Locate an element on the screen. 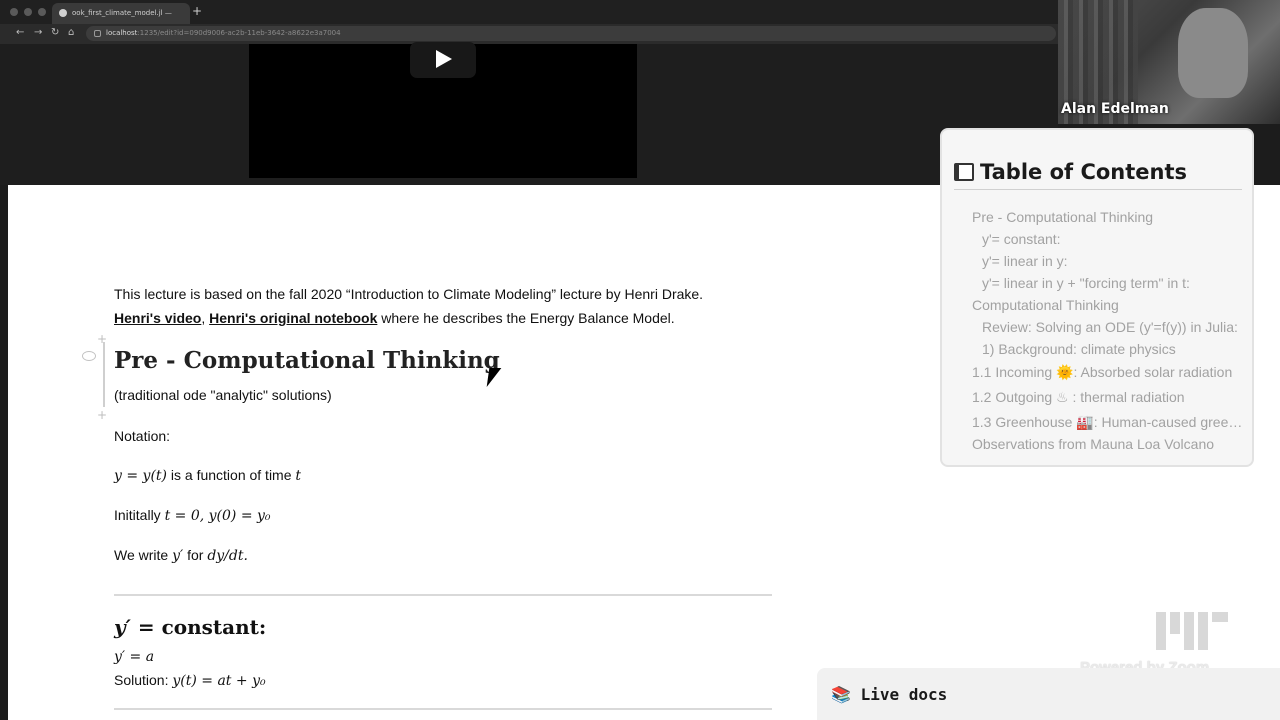  cell-focus-bar is located at coordinates (104, 374).